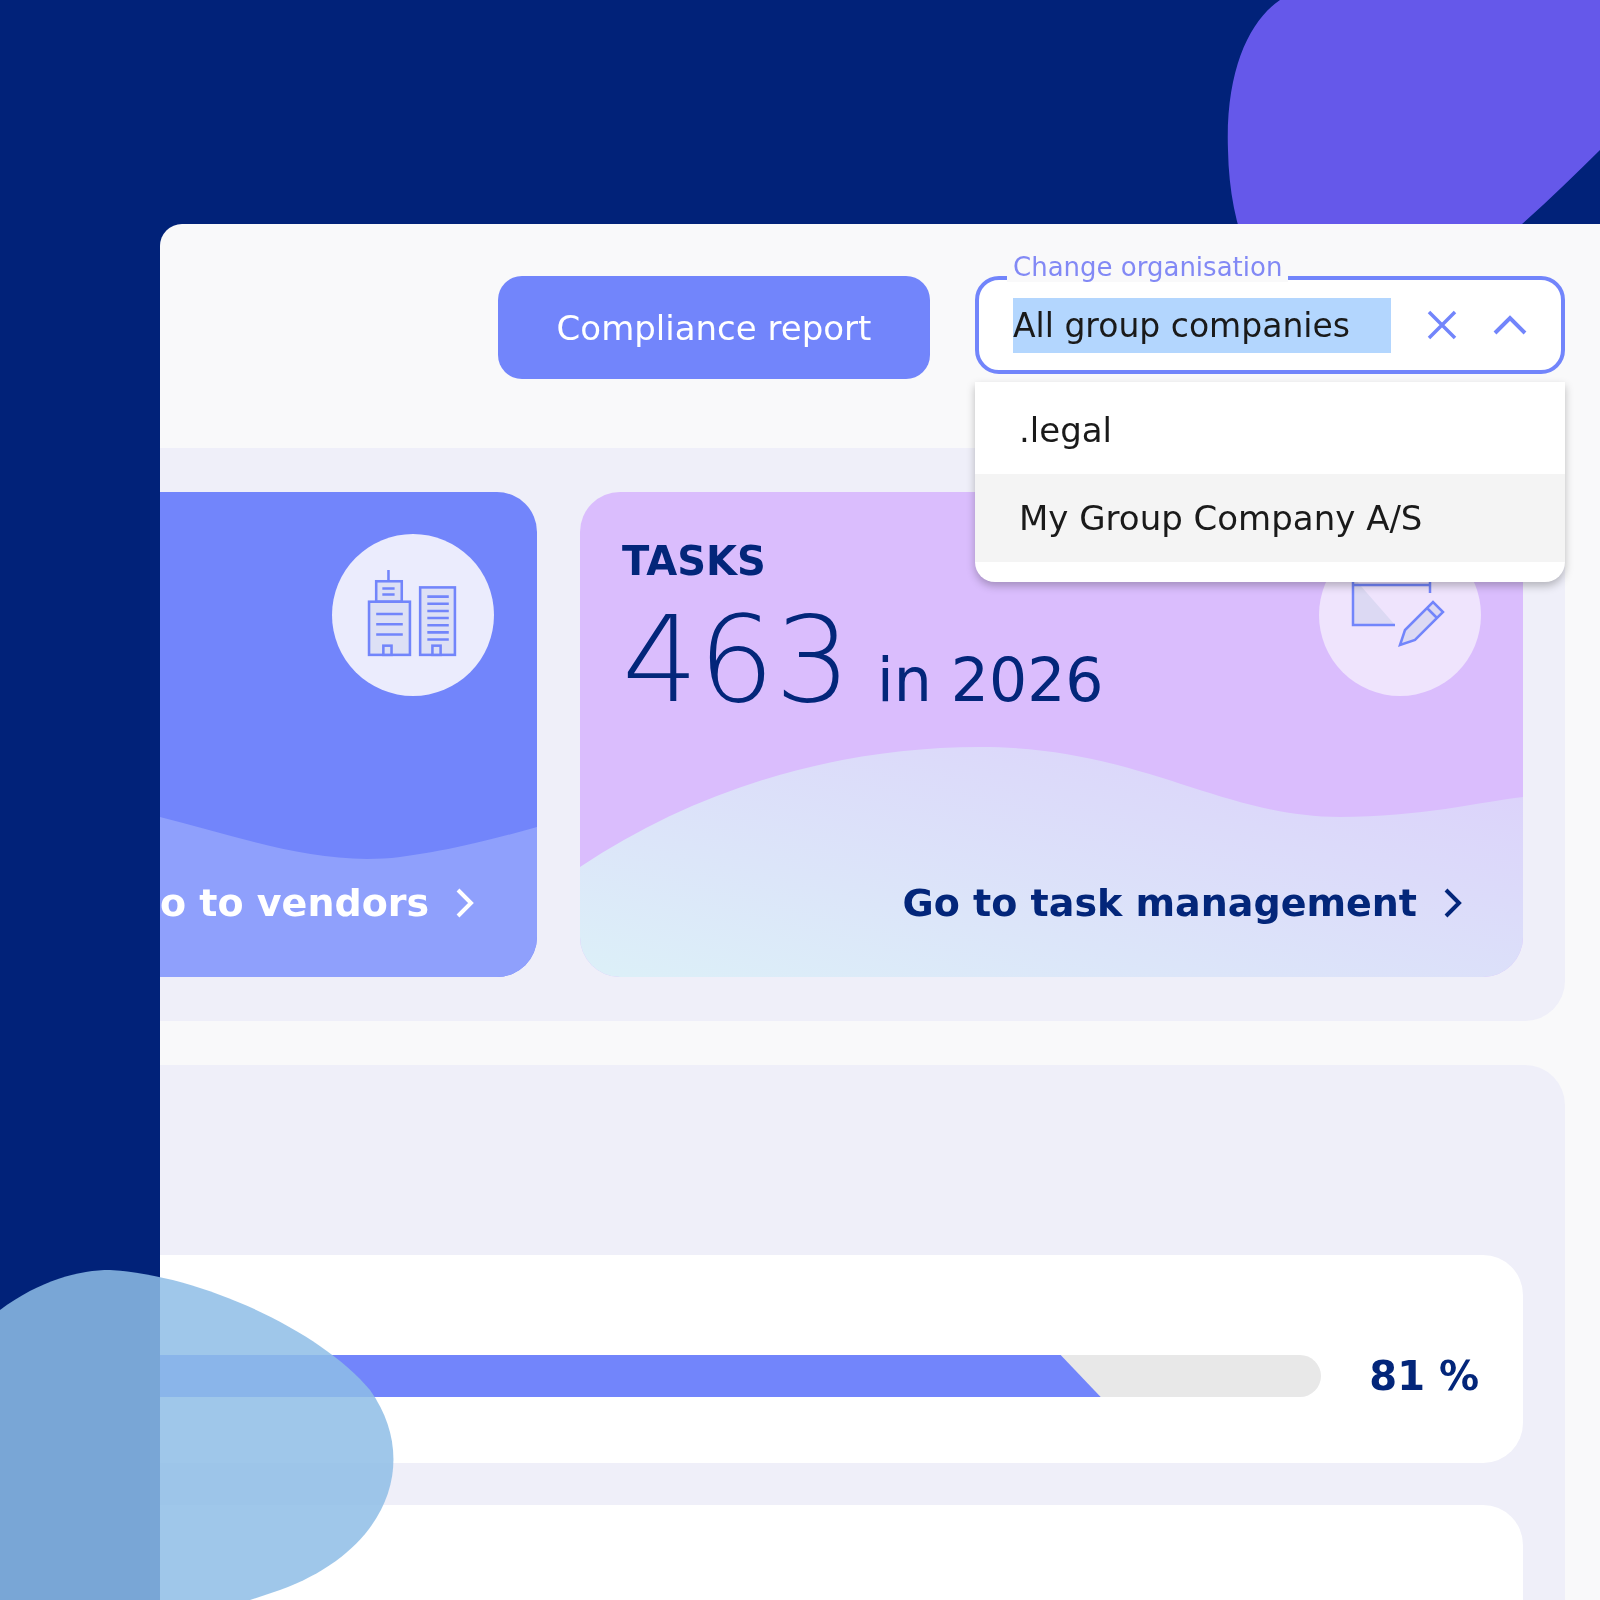  What do you see at coordinates (1159, 903) in the screenshot?
I see `task-management-link: Go to task management` at bounding box center [1159, 903].